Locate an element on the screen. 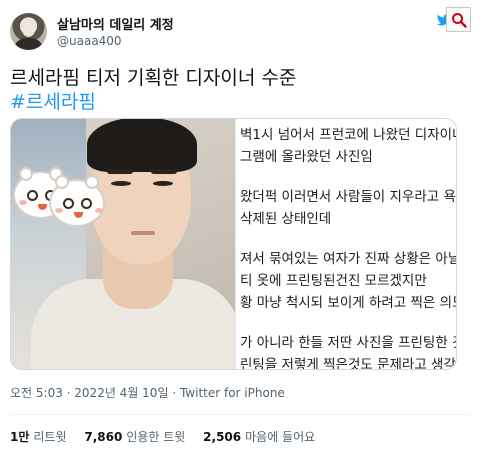  quotes-count: 7,860 is located at coordinates (103, 437).